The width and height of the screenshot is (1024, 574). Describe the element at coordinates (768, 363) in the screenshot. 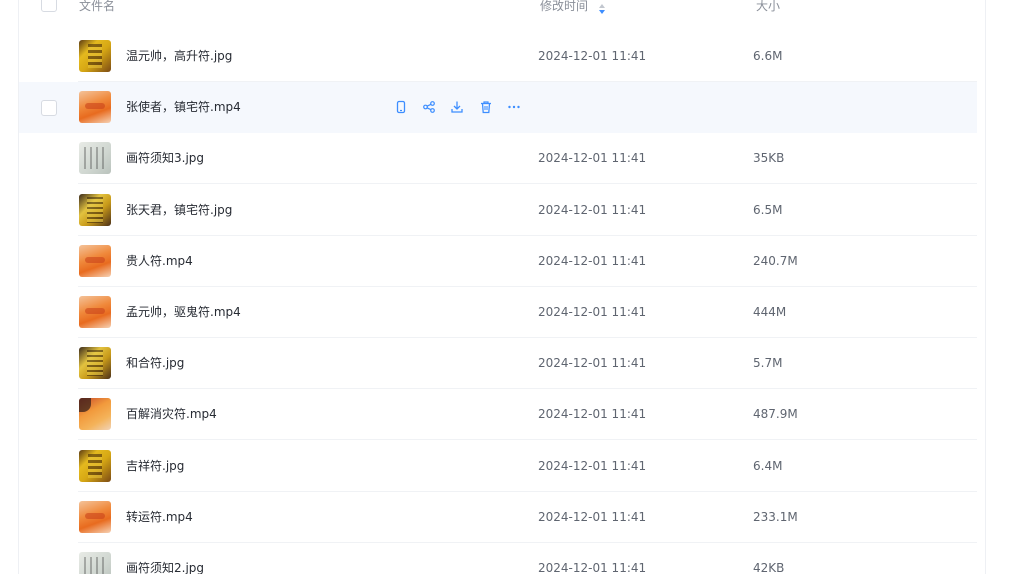

I see `file-size: 5.7M` at that location.